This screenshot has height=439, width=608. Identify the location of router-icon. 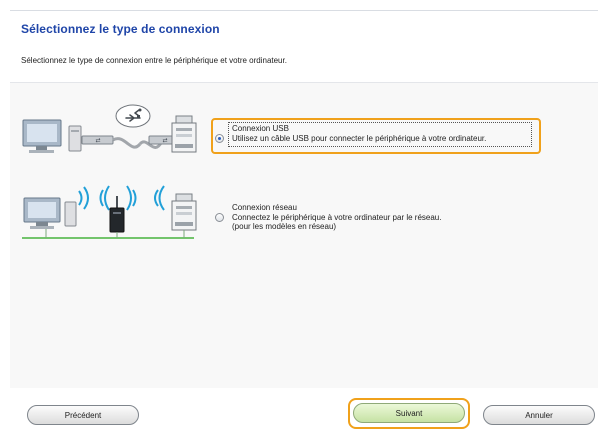
(118, 211).